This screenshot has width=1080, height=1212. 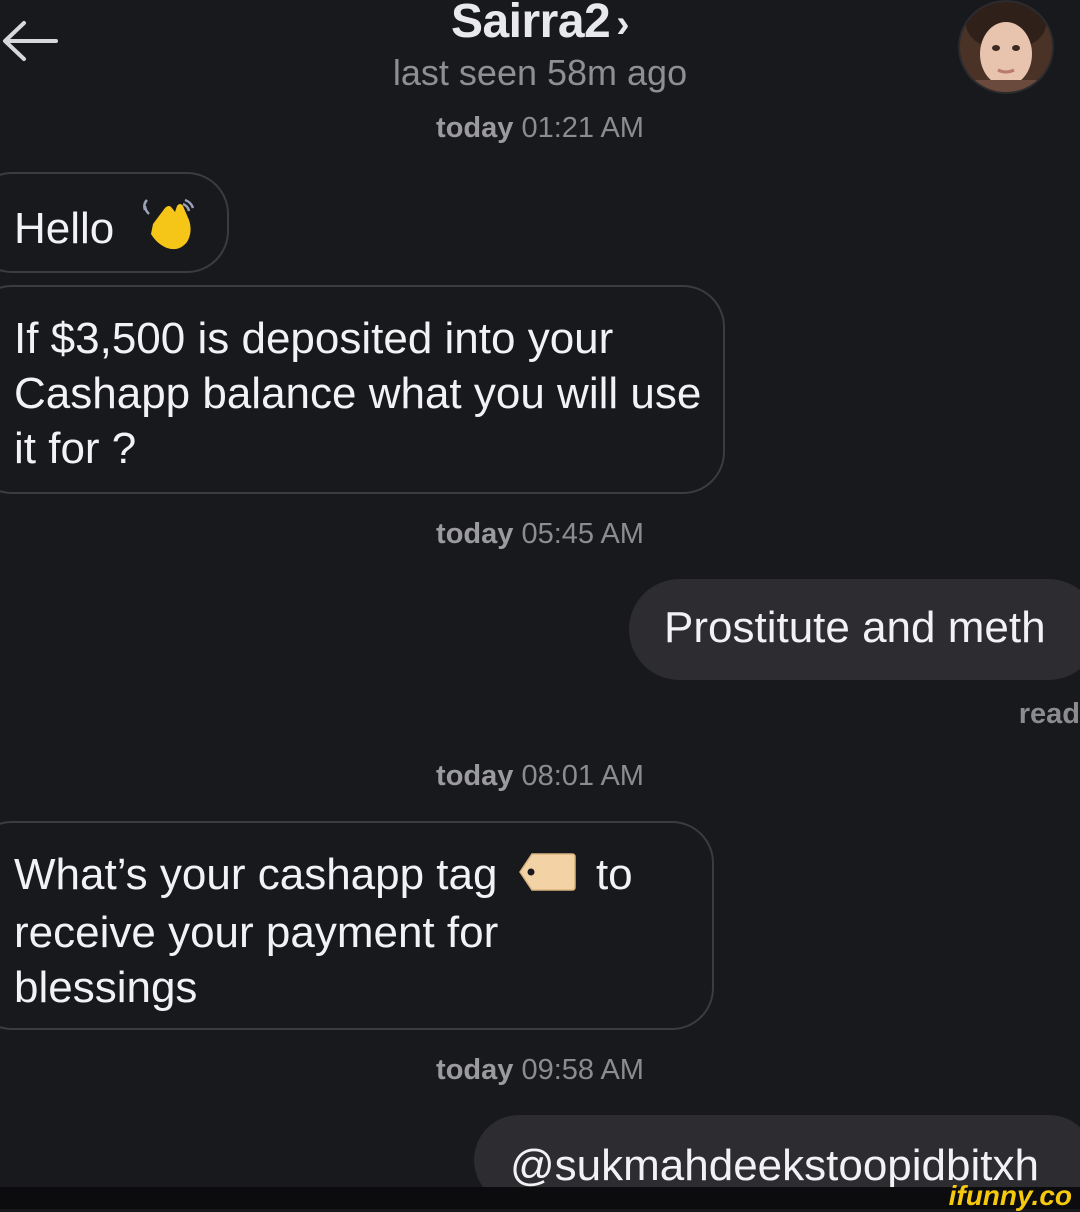 What do you see at coordinates (540, 776) in the screenshot?
I see `timestamp: today 08:01 AM` at bounding box center [540, 776].